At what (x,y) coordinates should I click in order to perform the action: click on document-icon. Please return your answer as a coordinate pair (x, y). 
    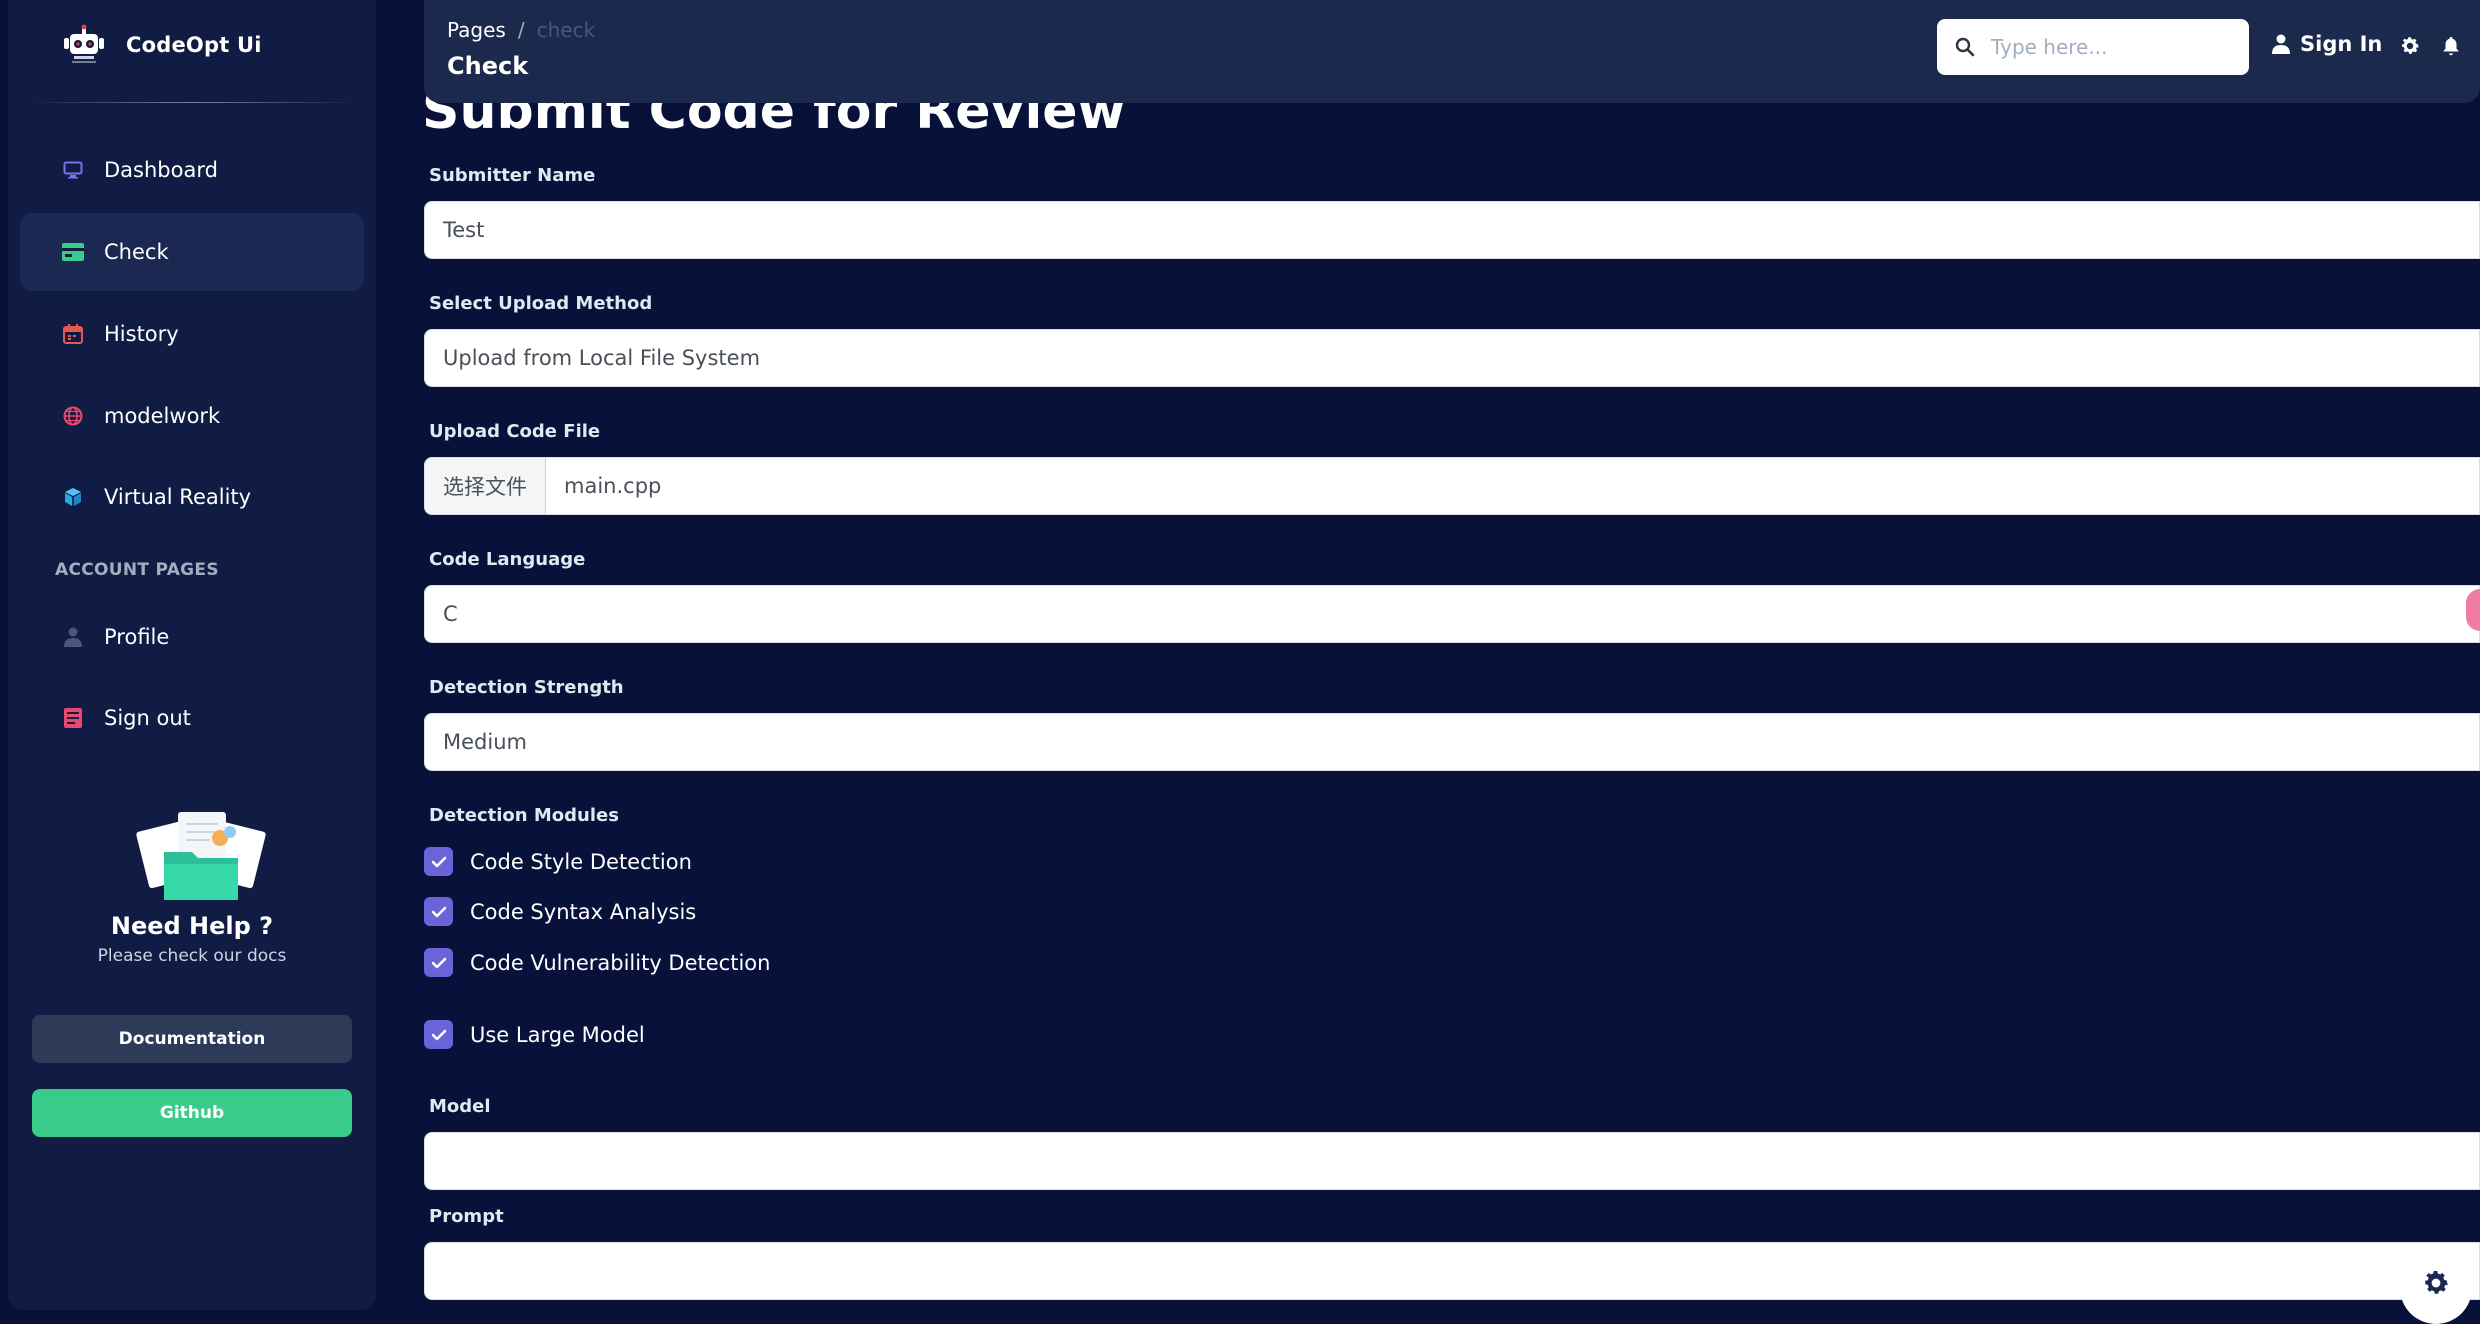
    Looking at the image, I should click on (73, 718).